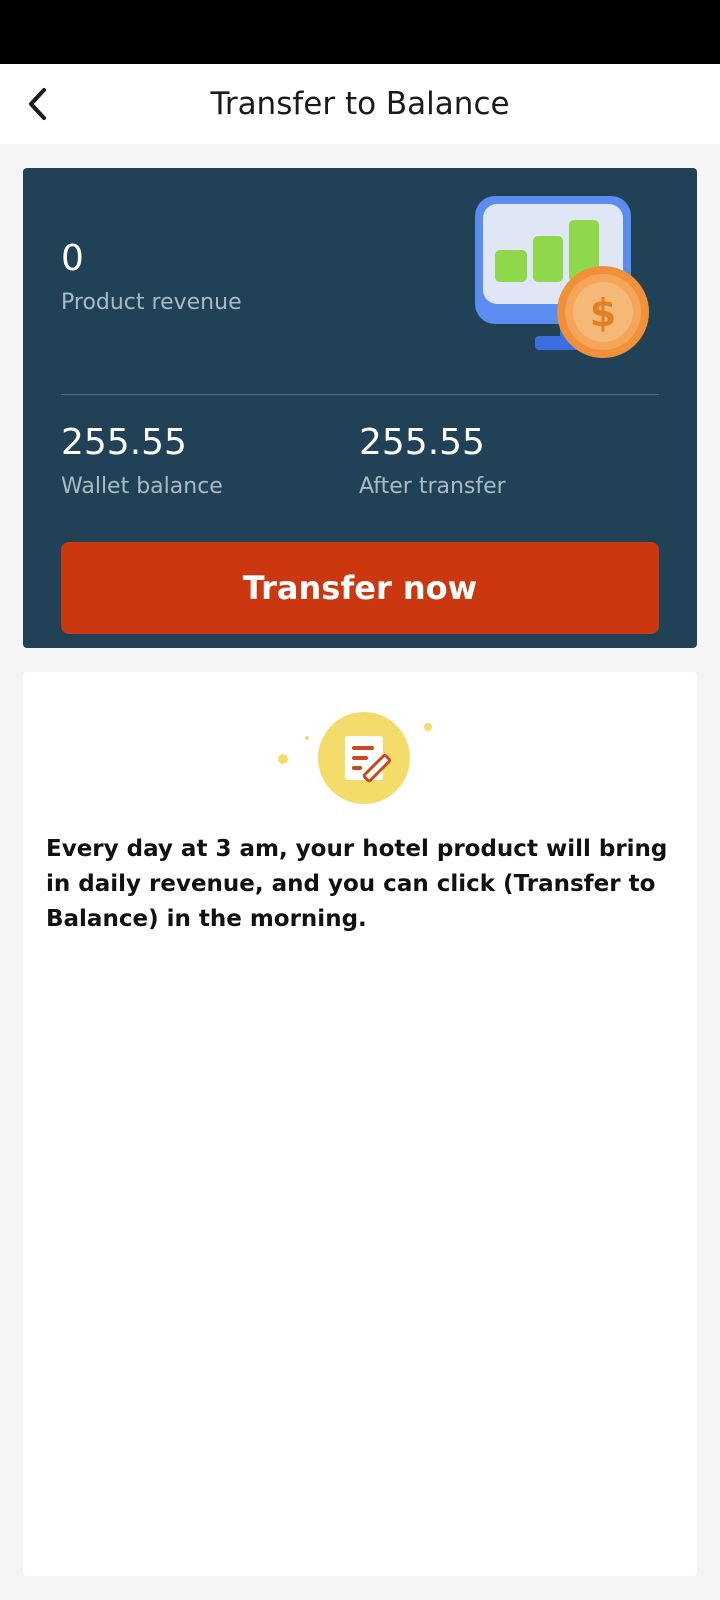 This screenshot has width=720, height=1600. I want to click on monitor-chart-coin-icon: $, so click(562, 277).